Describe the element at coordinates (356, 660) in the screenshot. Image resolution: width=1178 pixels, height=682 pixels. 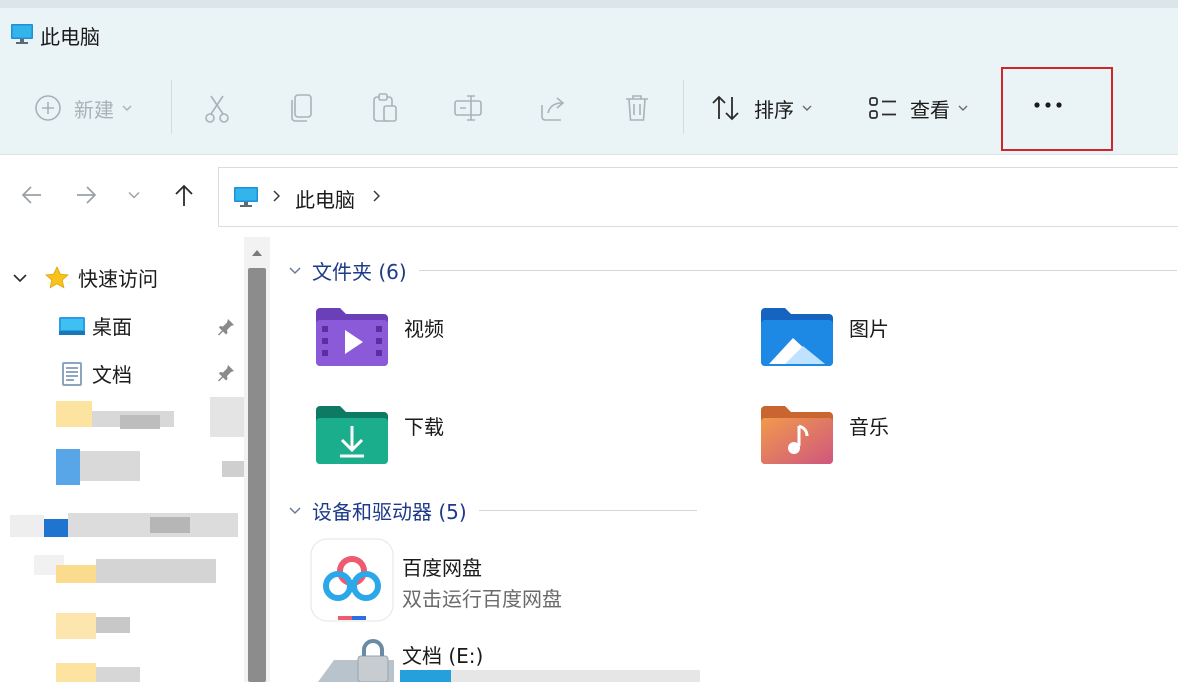
I see `locked-drive-icon` at that location.